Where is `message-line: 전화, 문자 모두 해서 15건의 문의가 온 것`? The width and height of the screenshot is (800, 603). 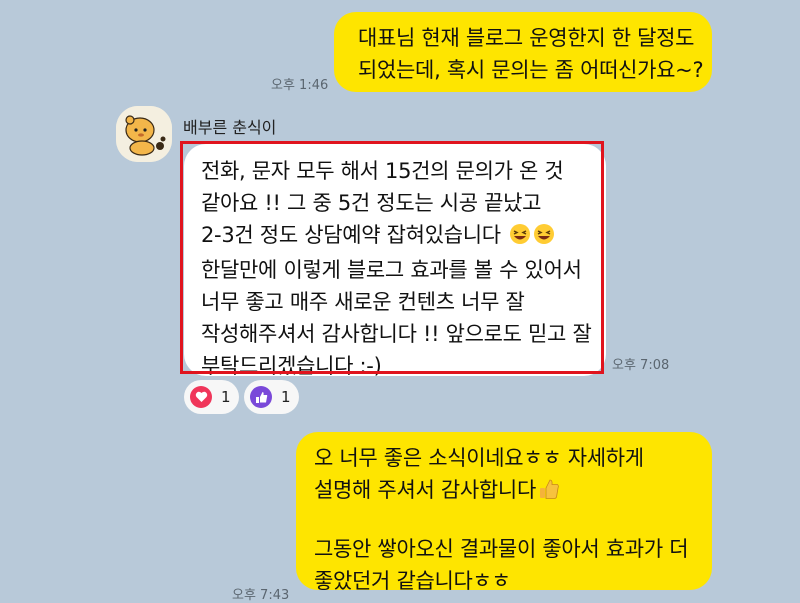
message-line: 전화, 문자 모두 해서 15건의 문의가 온 것 is located at coordinates (382, 171).